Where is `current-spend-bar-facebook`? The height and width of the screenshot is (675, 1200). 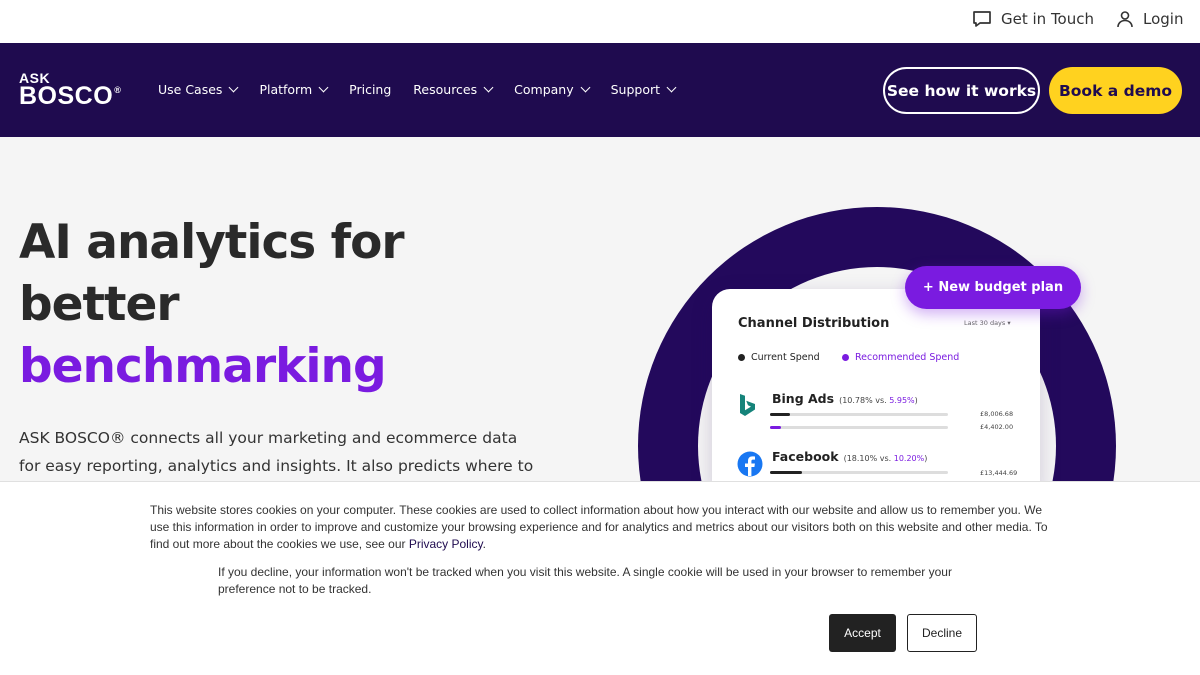 current-spend-bar-facebook is located at coordinates (859, 472).